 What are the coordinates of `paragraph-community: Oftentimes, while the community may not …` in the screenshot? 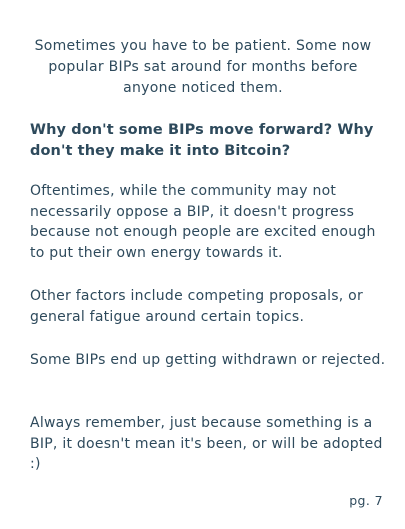 It's located at (203, 222).